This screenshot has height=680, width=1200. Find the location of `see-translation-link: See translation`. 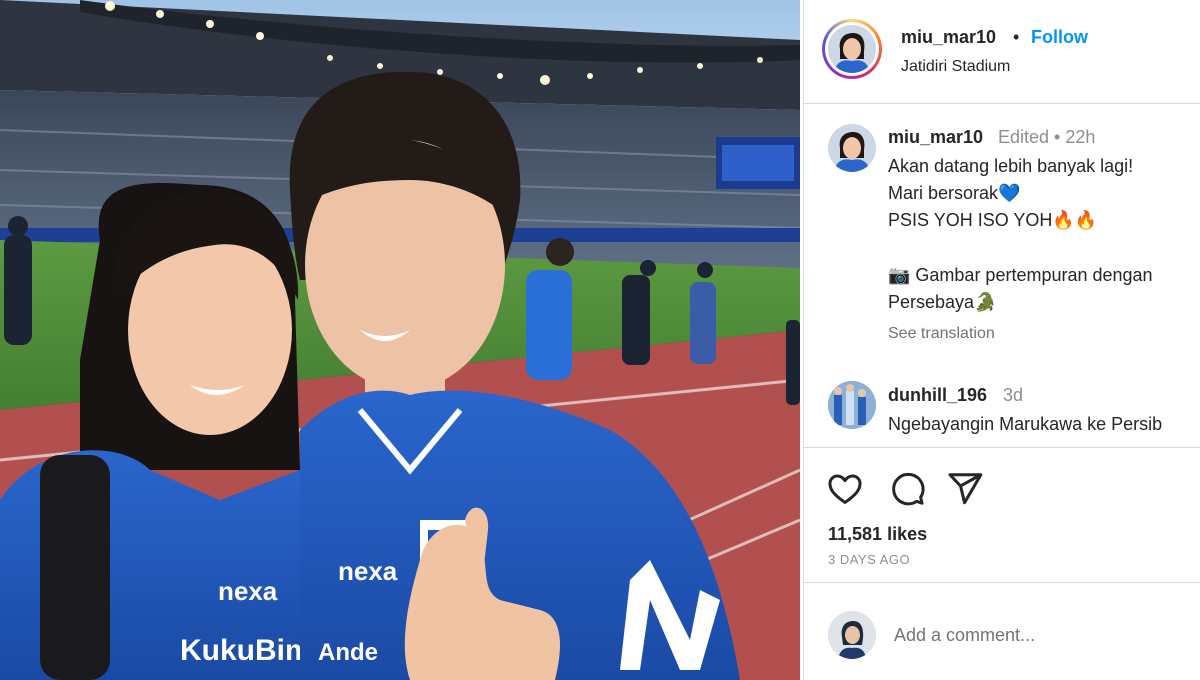

see-translation-link: See translation is located at coordinates (941, 334).